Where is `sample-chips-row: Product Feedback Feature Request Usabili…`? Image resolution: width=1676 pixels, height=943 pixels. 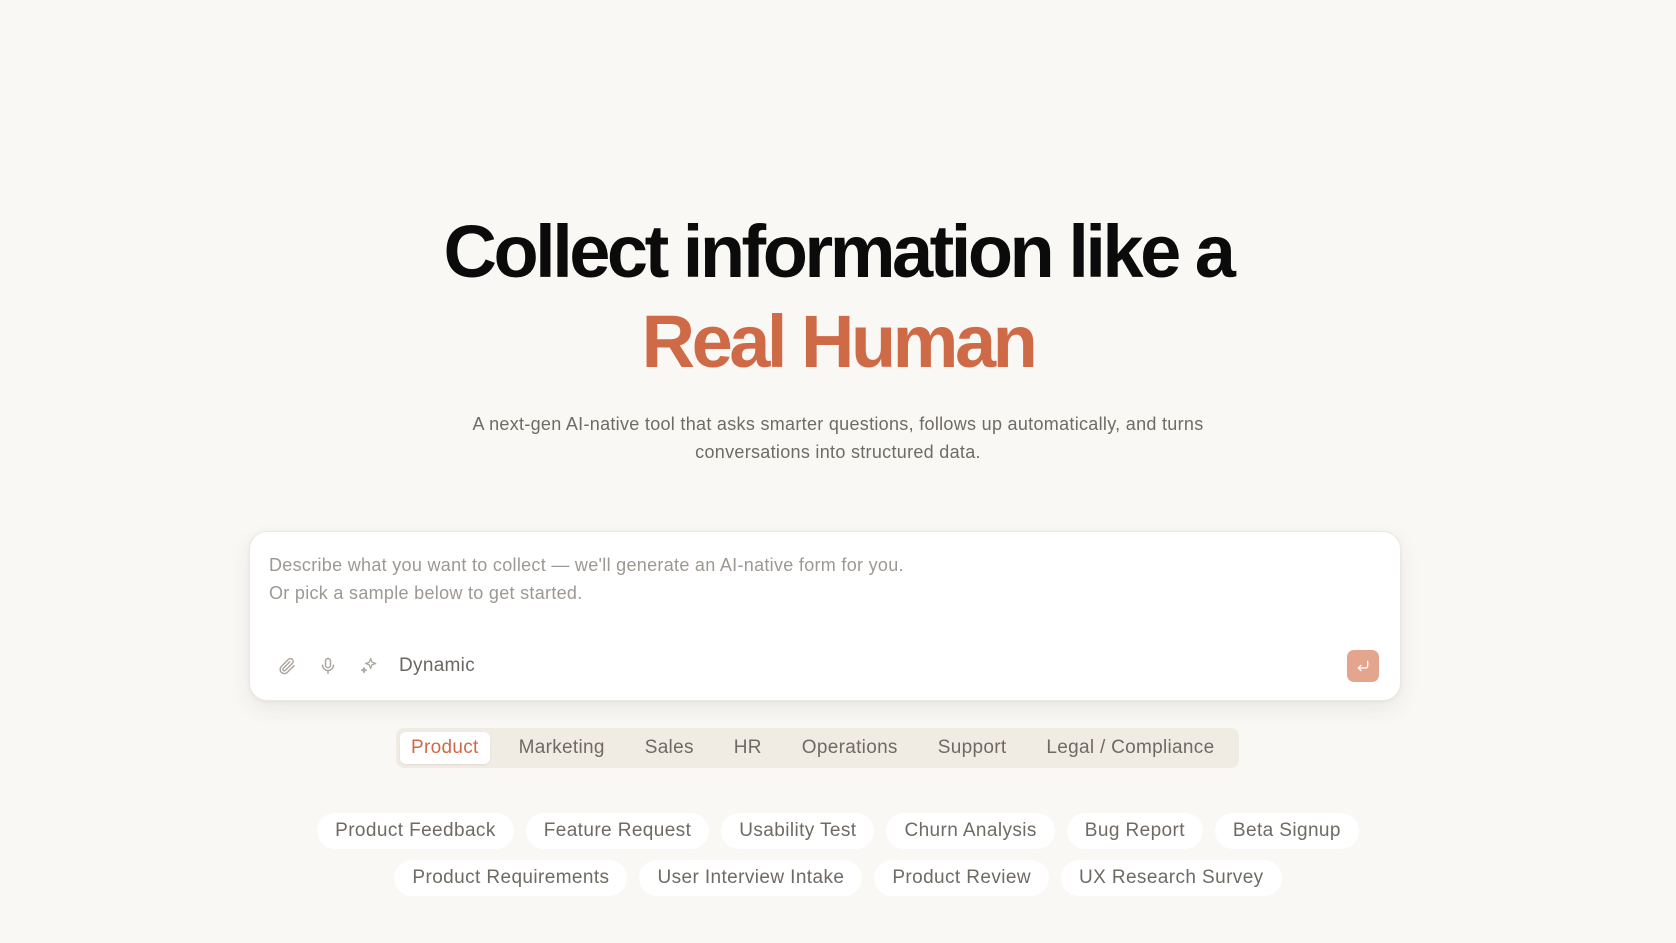 sample-chips-row: Product Feedback Feature Request Usabili… is located at coordinates (838, 831).